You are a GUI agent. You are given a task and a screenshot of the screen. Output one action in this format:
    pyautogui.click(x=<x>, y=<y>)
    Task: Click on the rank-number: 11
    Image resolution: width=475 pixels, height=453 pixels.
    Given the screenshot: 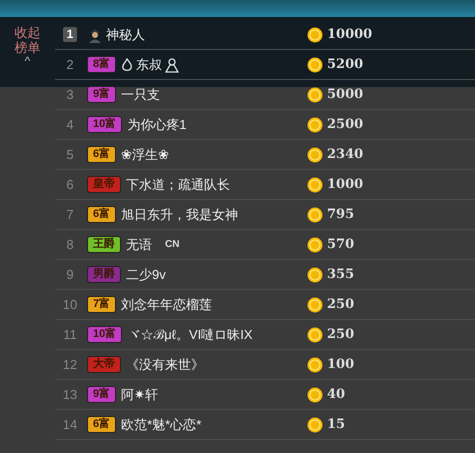 What is the action you would take?
    pyautogui.click(x=70, y=335)
    